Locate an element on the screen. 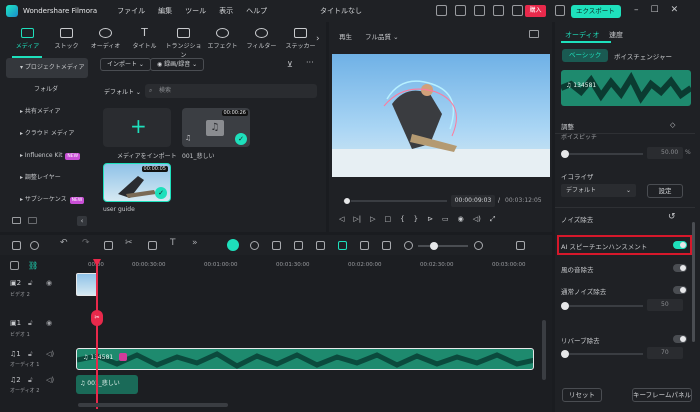 Image resolution: width=700 pixels, height=412 pixels. shield-icon is located at coordinates (276, 245).